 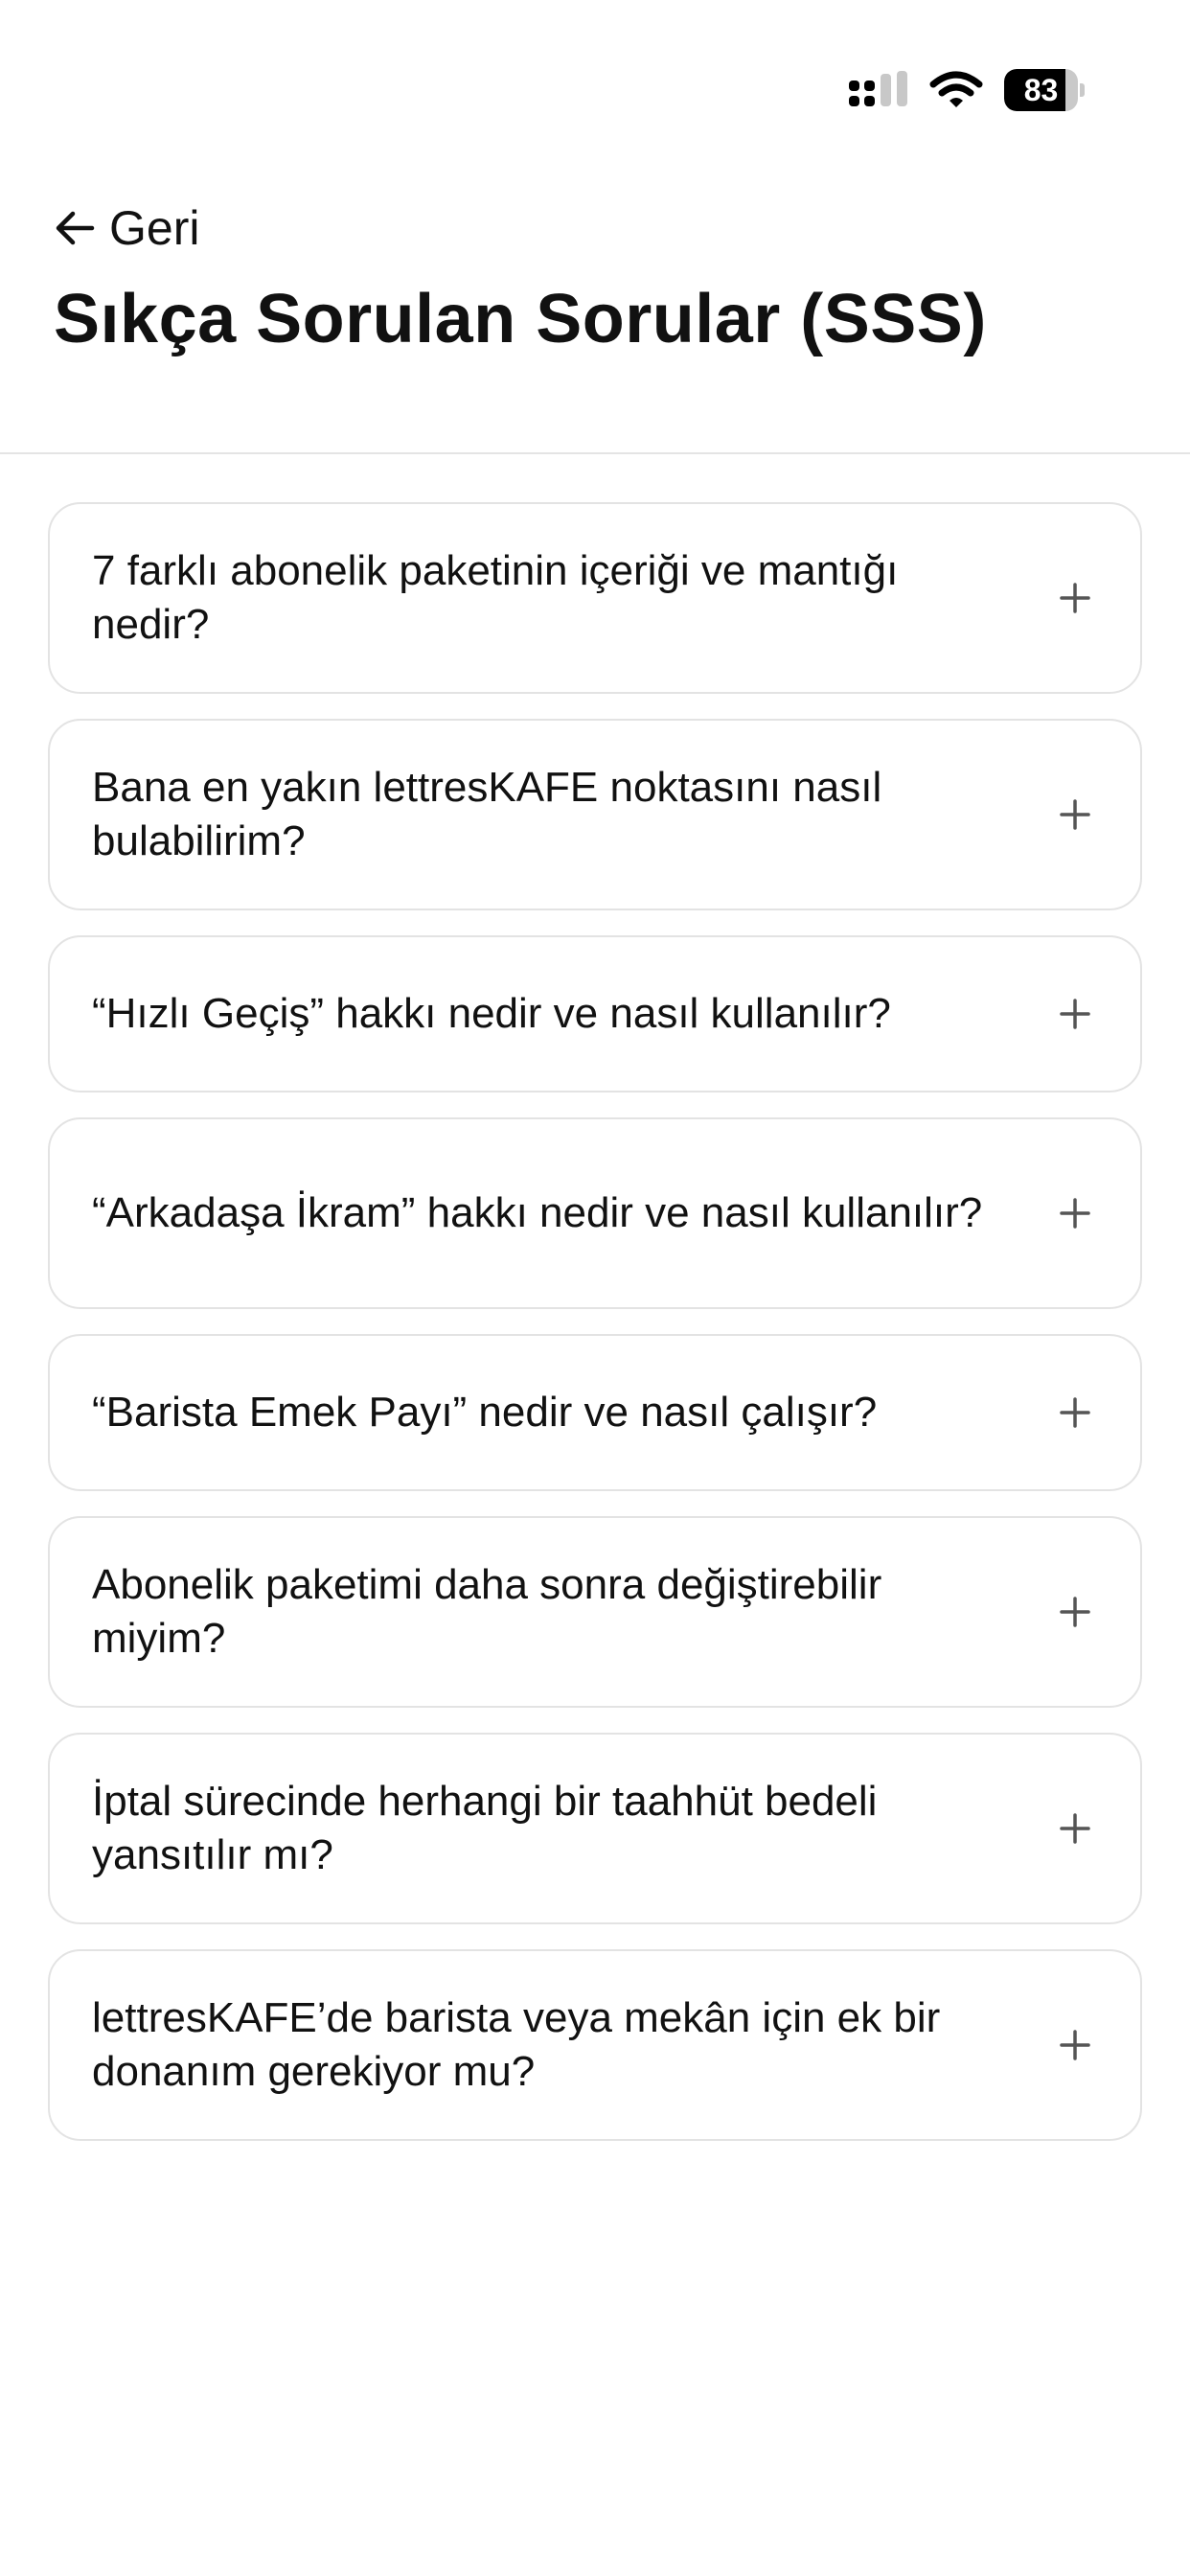 What do you see at coordinates (521, 319) in the screenshot?
I see `page-title: Sıkça Sorulan Sorular (SSS)` at bounding box center [521, 319].